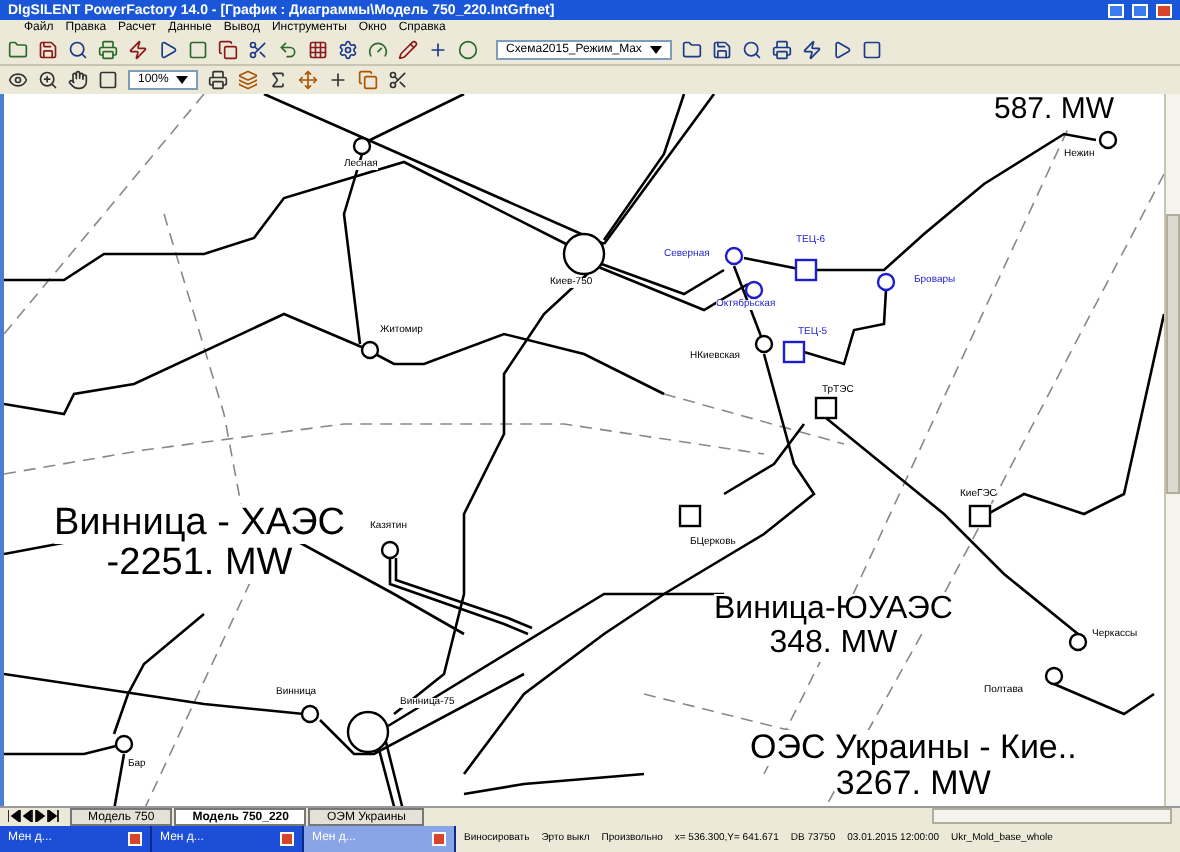 Image resolution: width=1180 pixels, height=852 pixels. I want to click on flow-value: 587. MW, so click(1054, 110).